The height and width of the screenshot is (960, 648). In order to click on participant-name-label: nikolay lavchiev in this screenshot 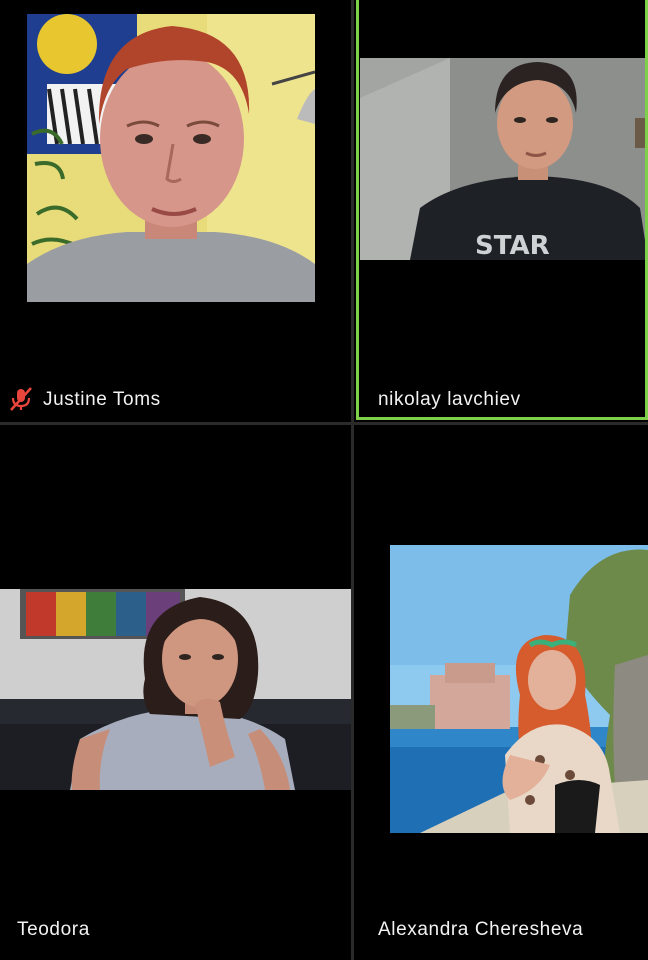, I will do `click(449, 399)`.